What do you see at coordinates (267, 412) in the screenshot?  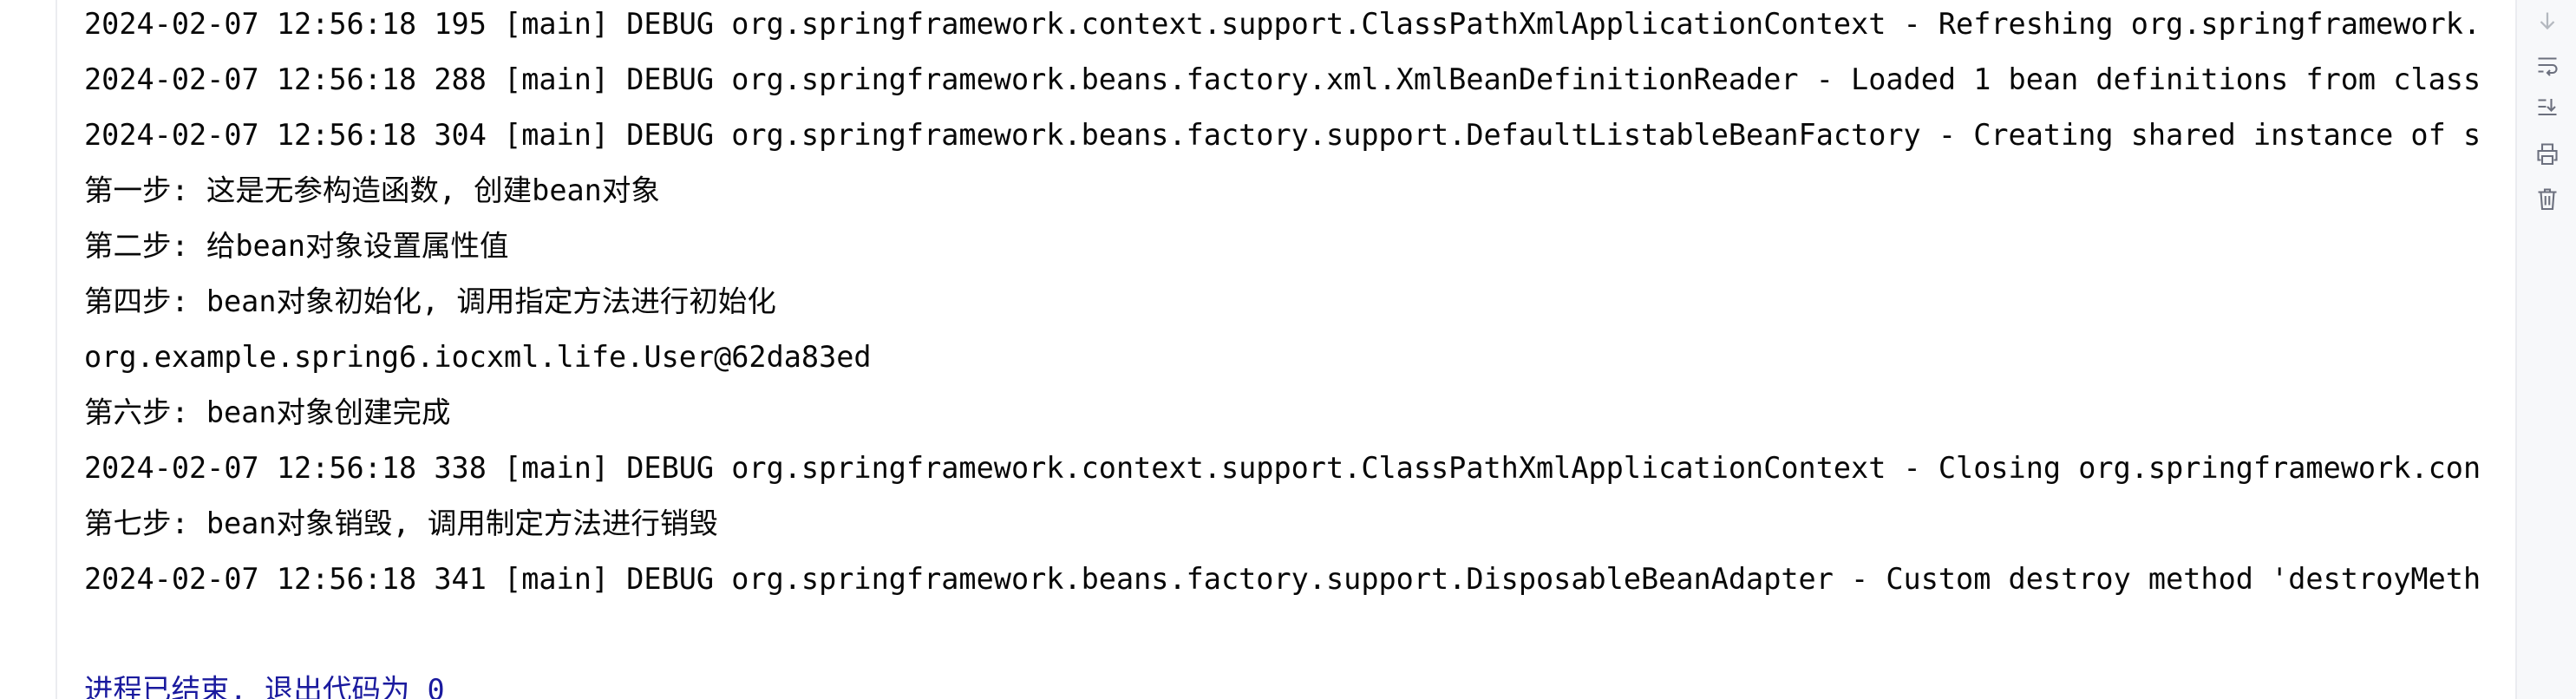 I see `console-line: 第六步: bean对象创建完成` at bounding box center [267, 412].